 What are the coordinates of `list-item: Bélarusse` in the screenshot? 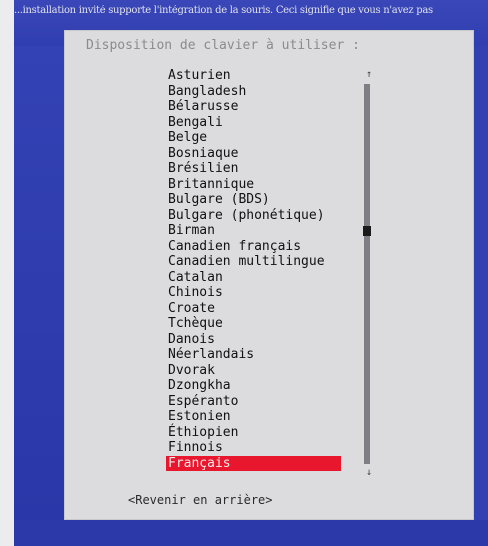 It's located at (253, 107).